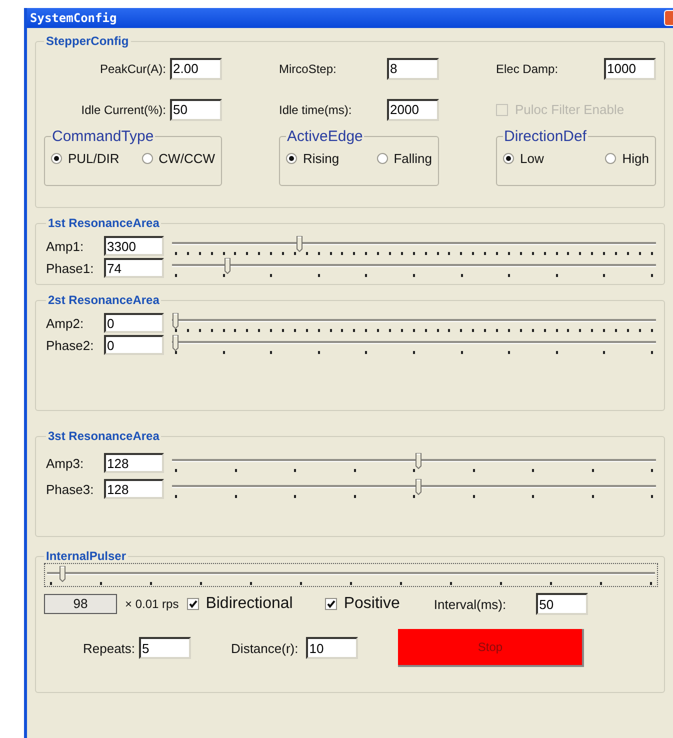  What do you see at coordinates (87, 41) in the screenshot?
I see `group-title: StepperConfig` at bounding box center [87, 41].